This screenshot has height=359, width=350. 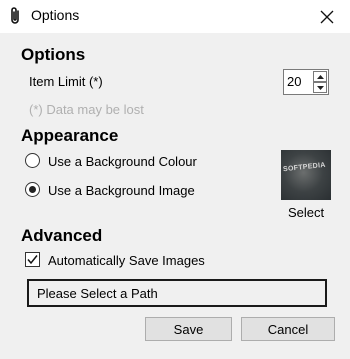 I want to click on close-icon, so click(x=327, y=16).